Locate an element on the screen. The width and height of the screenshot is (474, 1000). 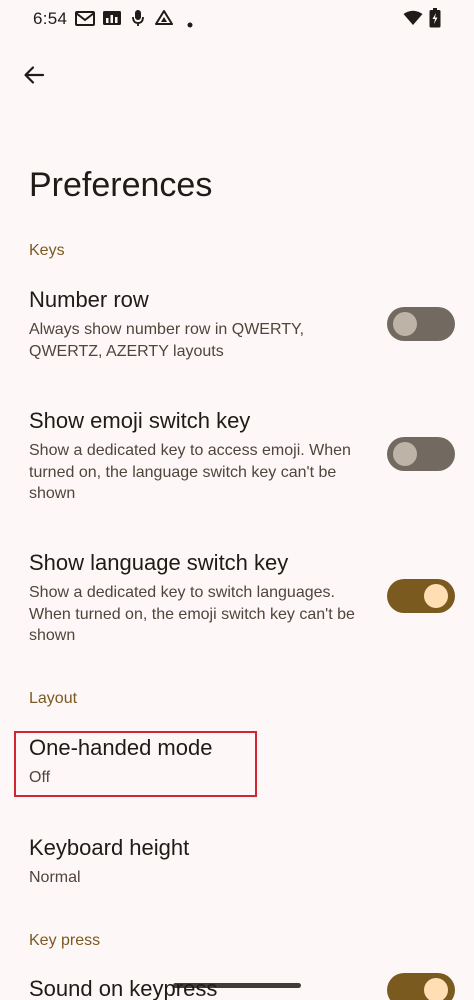
back-button is located at coordinates (34, 75).